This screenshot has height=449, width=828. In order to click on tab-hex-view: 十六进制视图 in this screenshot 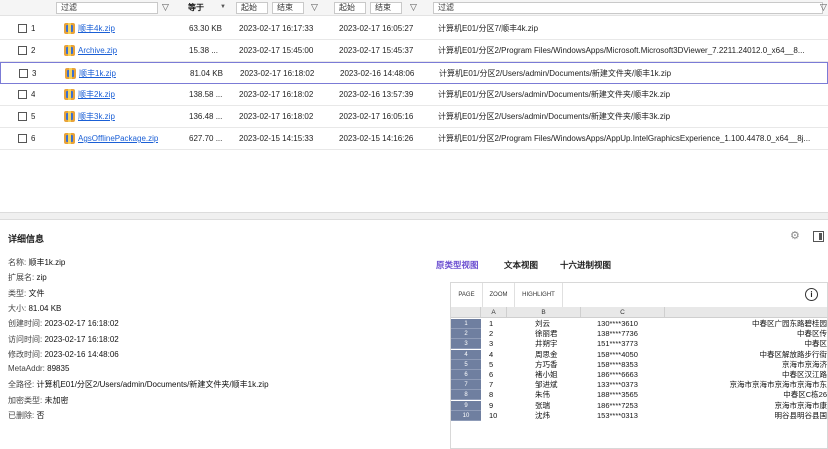, I will do `click(585, 265)`.